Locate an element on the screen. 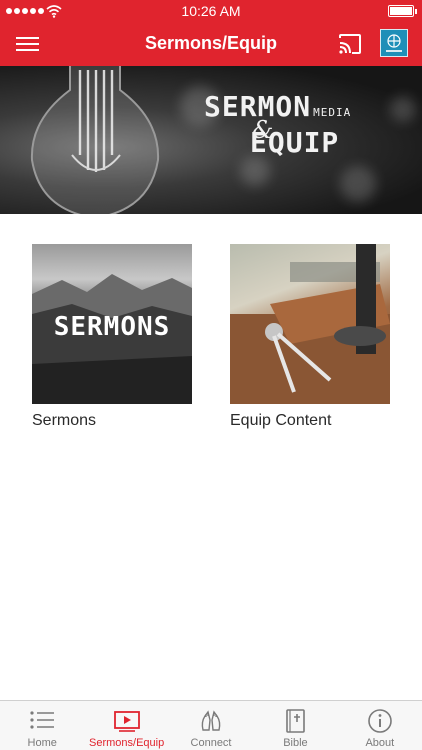 The height and width of the screenshot is (750, 422). praying-hands-icon is located at coordinates (211, 720).